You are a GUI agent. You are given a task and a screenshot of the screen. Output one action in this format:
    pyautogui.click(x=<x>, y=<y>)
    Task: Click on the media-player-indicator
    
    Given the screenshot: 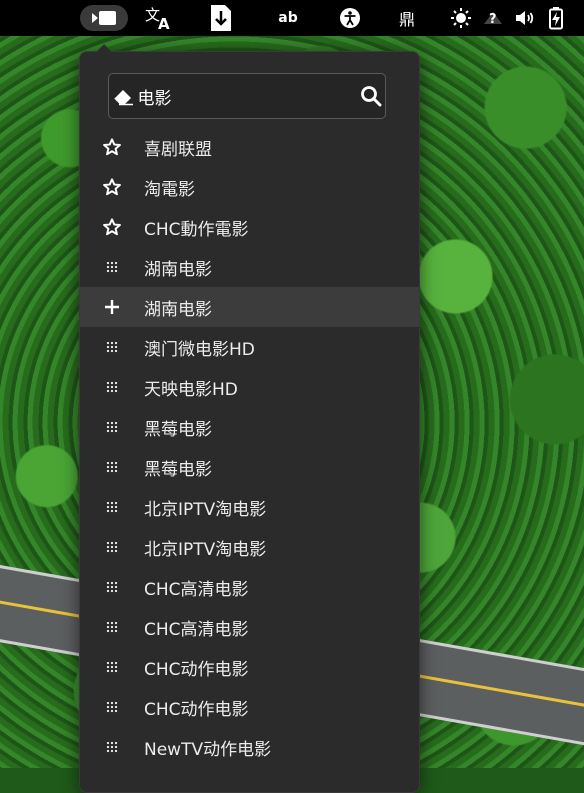 What is the action you would take?
    pyautogui.click(x=104, y=18)
    